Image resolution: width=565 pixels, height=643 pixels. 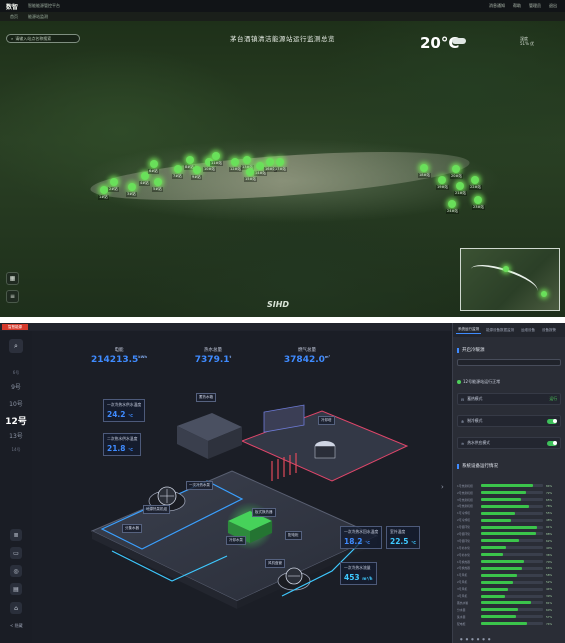 What do you see at coordinates (549, 330) in the screenshot?
I see `tab-alarms: 设备报警` at bounding box center [549, 330].